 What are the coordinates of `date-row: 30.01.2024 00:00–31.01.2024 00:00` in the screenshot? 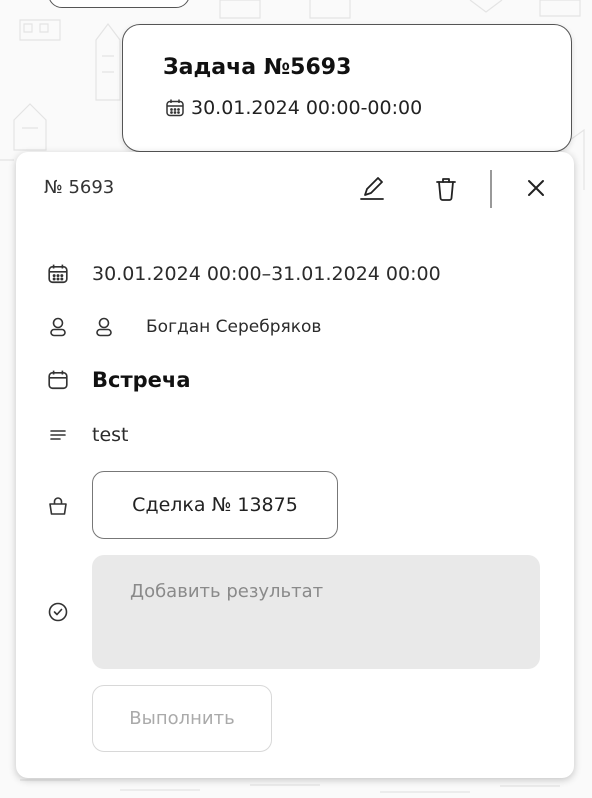 It's located at (243, 274).